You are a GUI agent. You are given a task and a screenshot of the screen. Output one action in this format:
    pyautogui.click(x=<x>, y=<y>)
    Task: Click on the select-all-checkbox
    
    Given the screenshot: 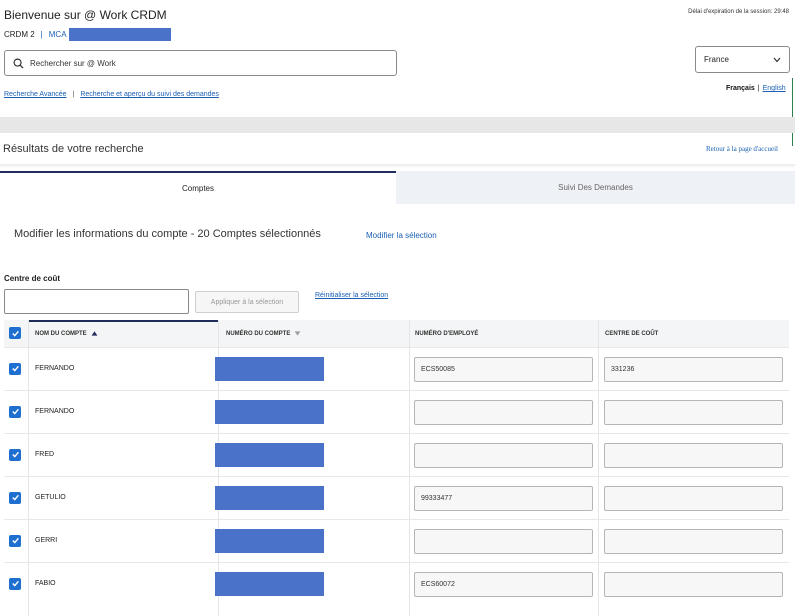 What is the action you would take?
    pyautogui.click(x=15, y=333)
    